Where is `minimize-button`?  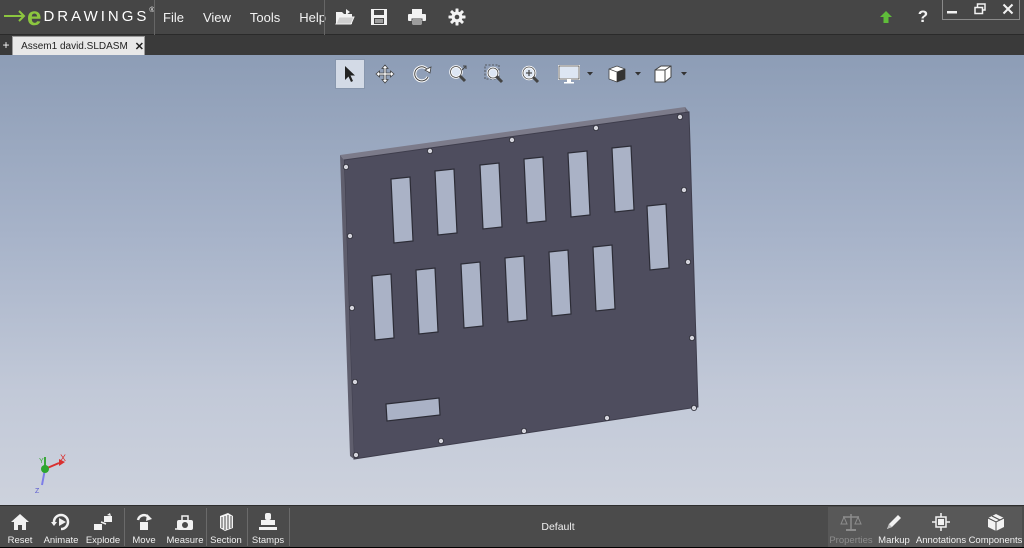 minimize-button is located at coordinates (952, 9).